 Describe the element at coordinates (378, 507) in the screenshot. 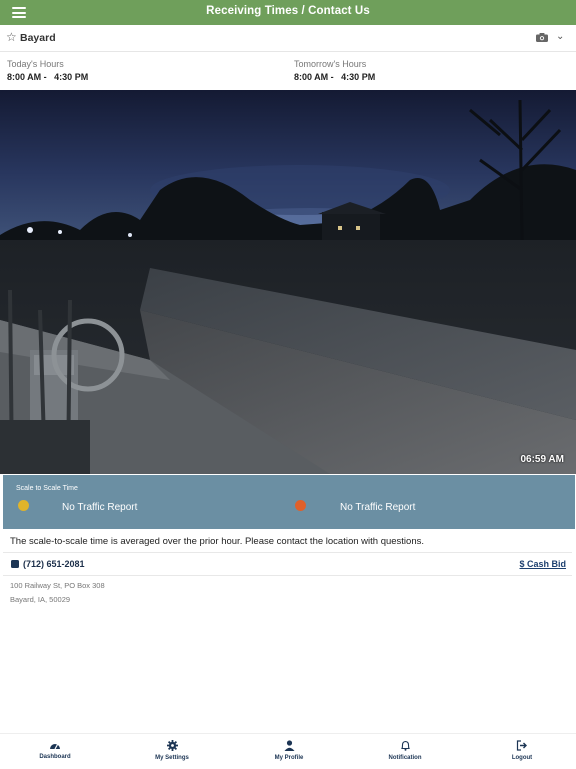

I see `outbound-traffic-status: No Traffic Report` at that location.